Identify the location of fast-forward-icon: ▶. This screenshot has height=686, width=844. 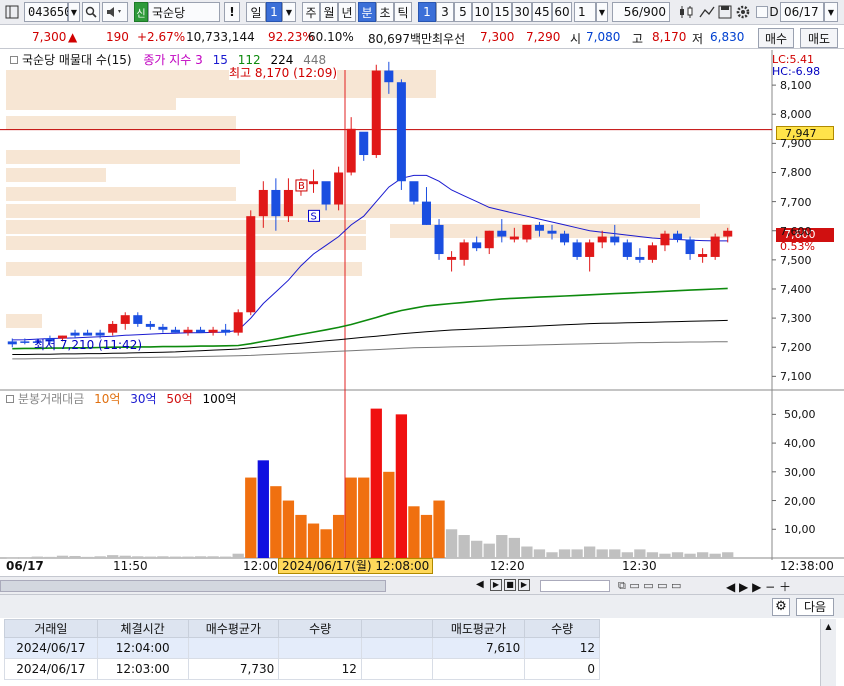
(524, 585).